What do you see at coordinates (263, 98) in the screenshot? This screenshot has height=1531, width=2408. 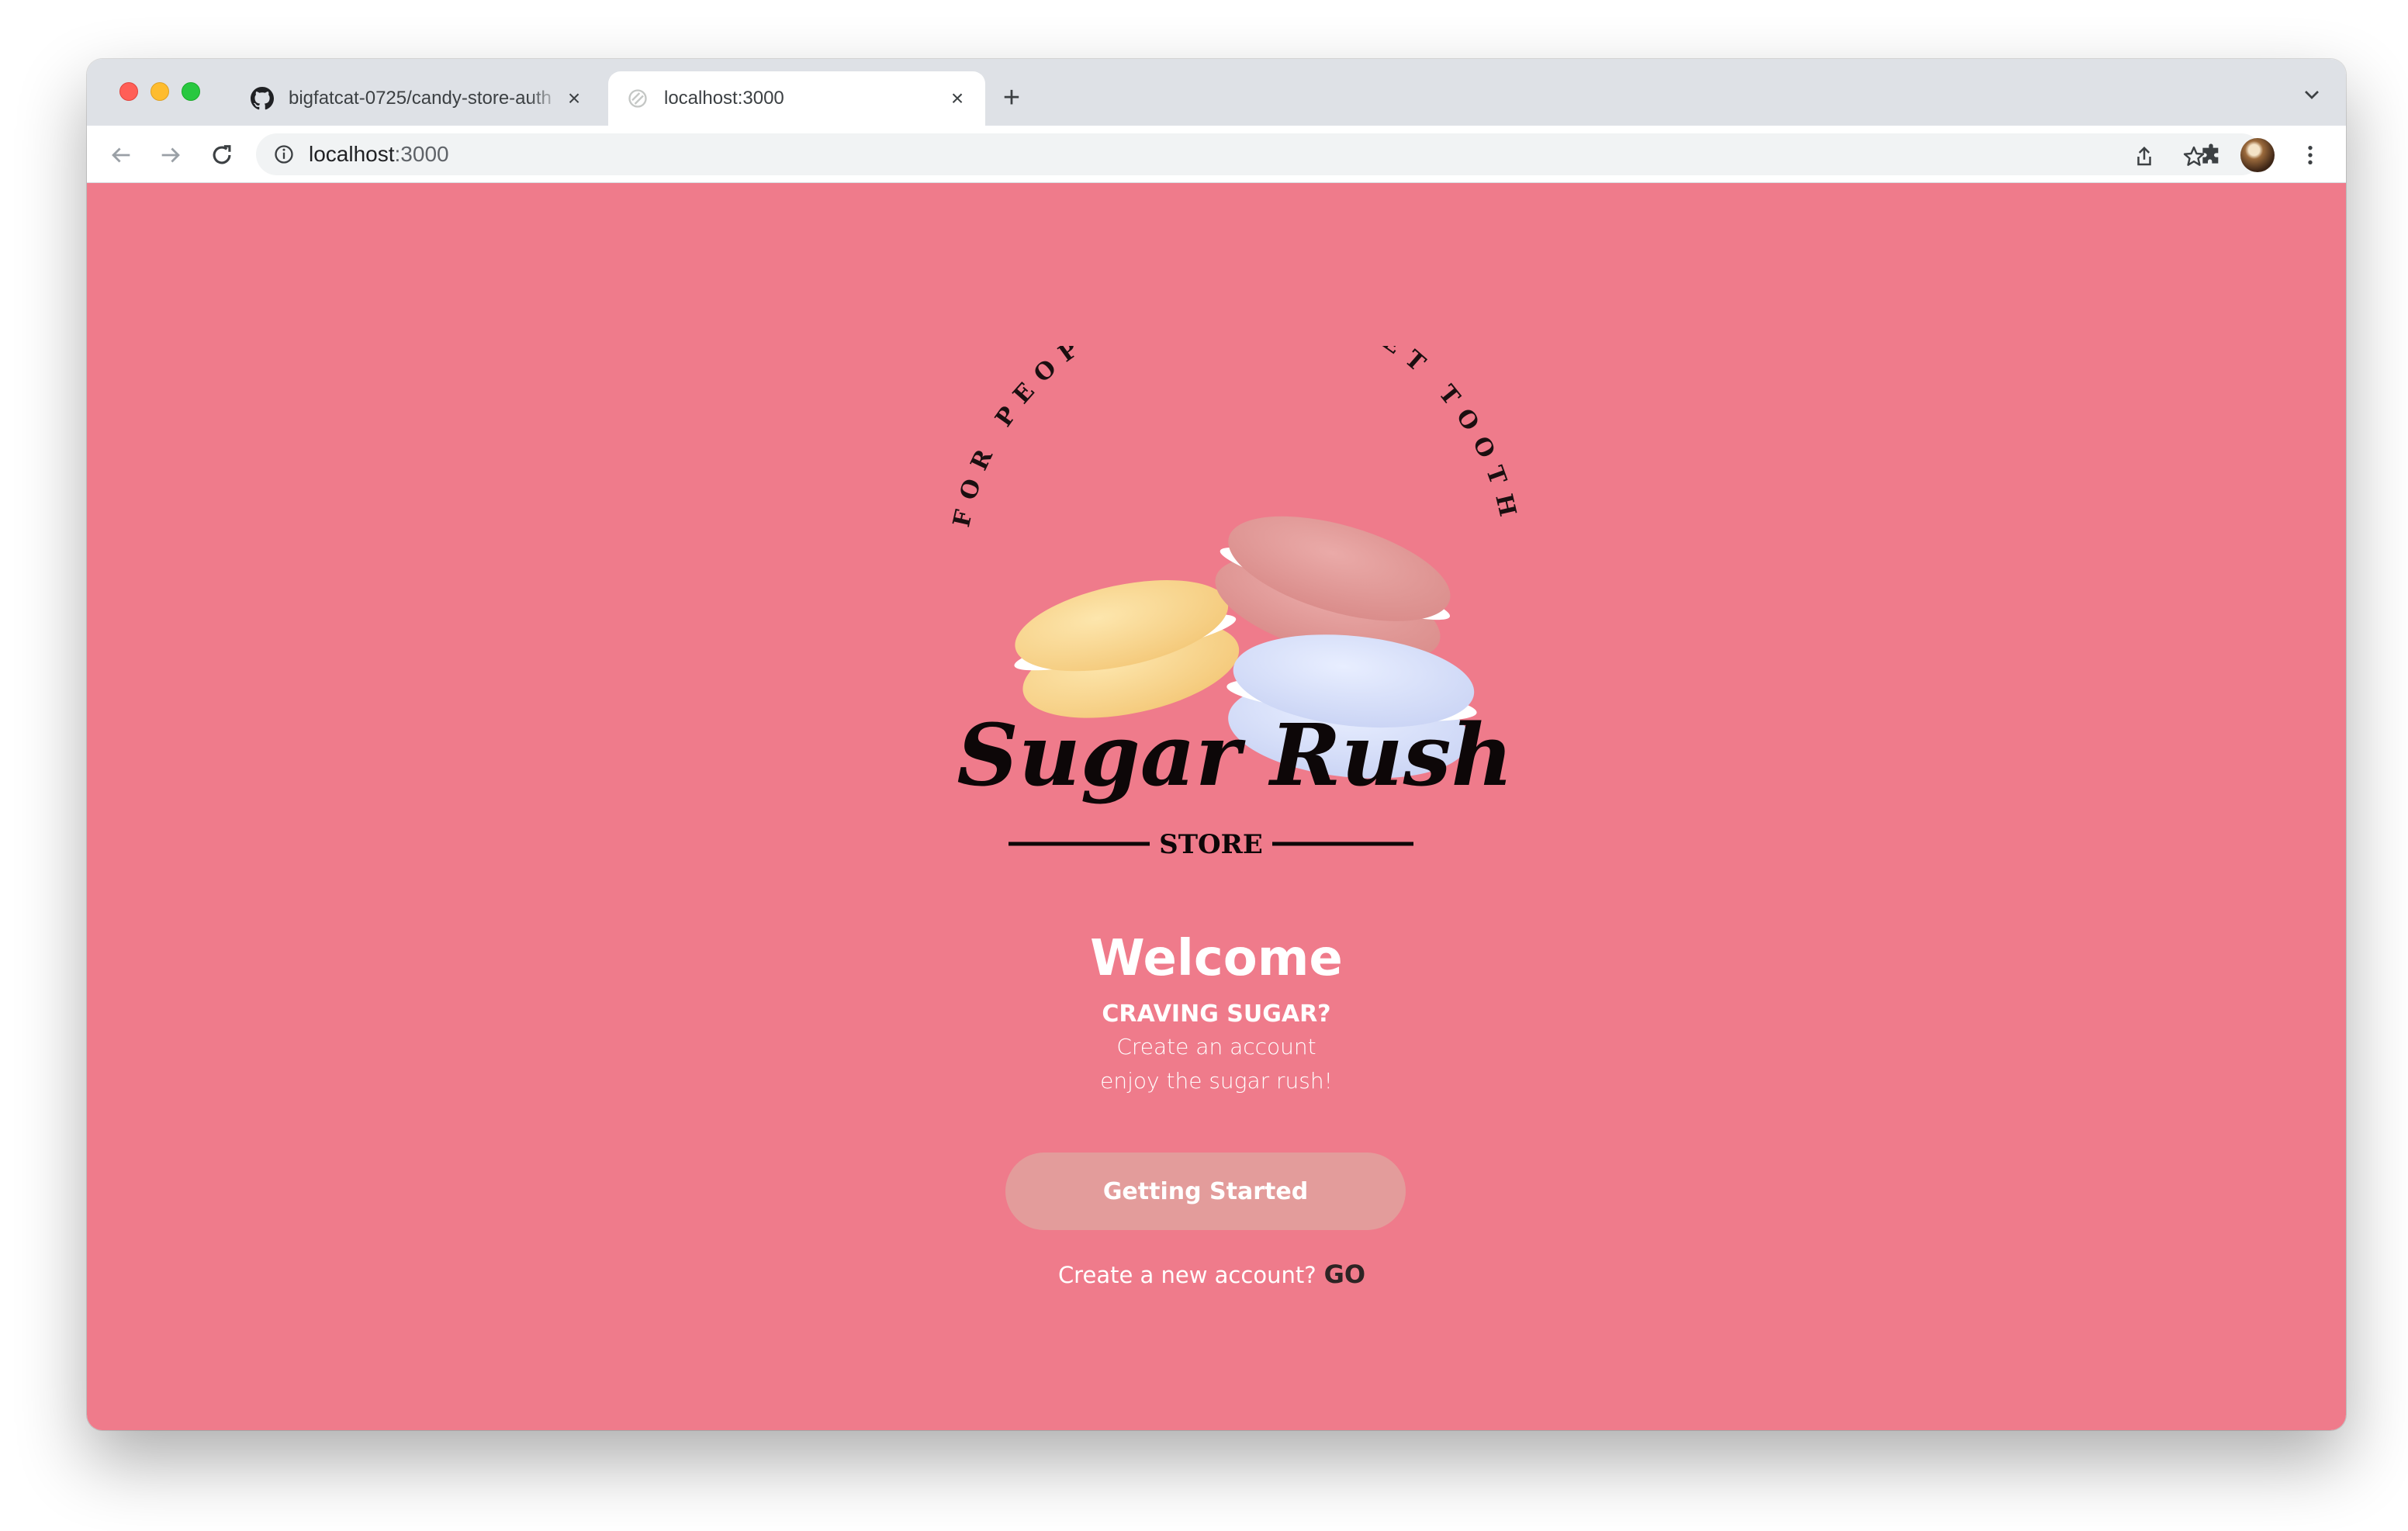 I see `github-icon` at bounding box center [263, 98].